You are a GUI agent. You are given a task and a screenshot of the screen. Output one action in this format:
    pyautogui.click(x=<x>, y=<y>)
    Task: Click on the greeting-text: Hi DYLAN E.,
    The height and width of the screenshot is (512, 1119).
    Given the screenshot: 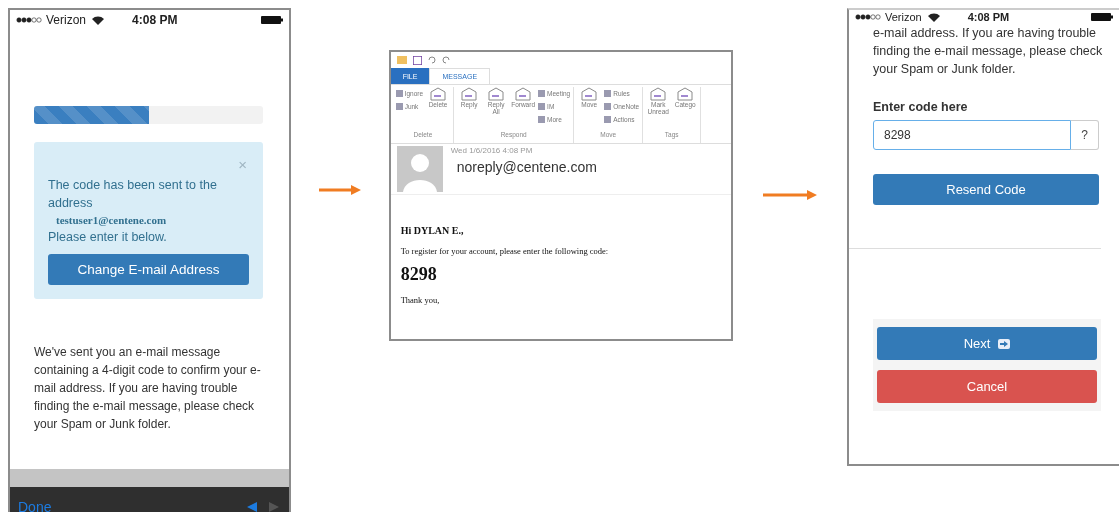 What is the action you would take?
    pyautogui.click(x=432, y=230)
    